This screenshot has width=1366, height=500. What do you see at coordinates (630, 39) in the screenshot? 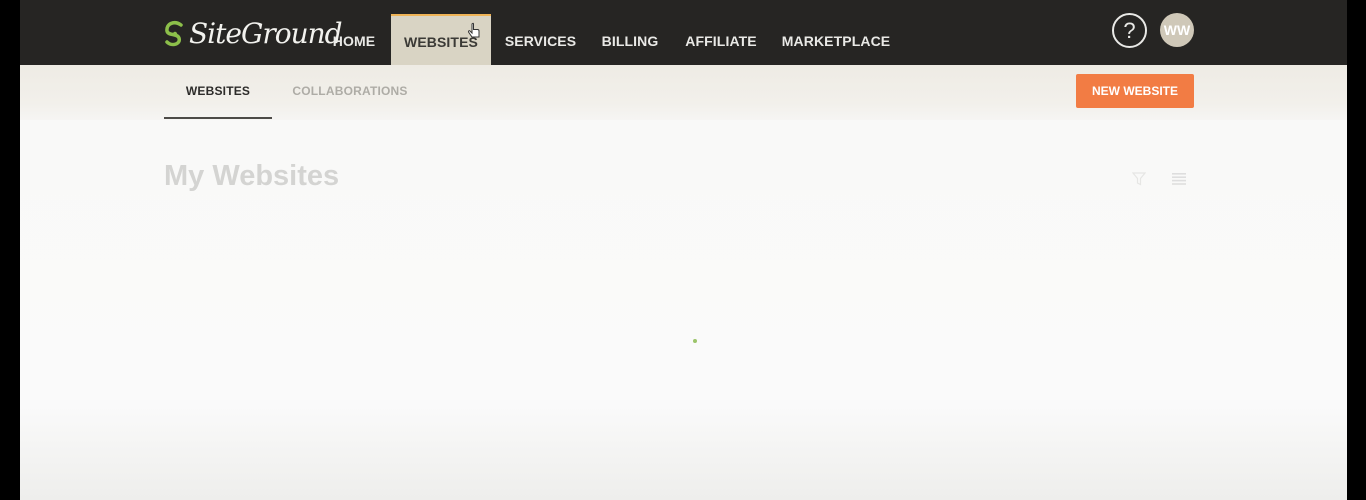
I see `nav-billing: BILLING` at bounding box center [630, 39].